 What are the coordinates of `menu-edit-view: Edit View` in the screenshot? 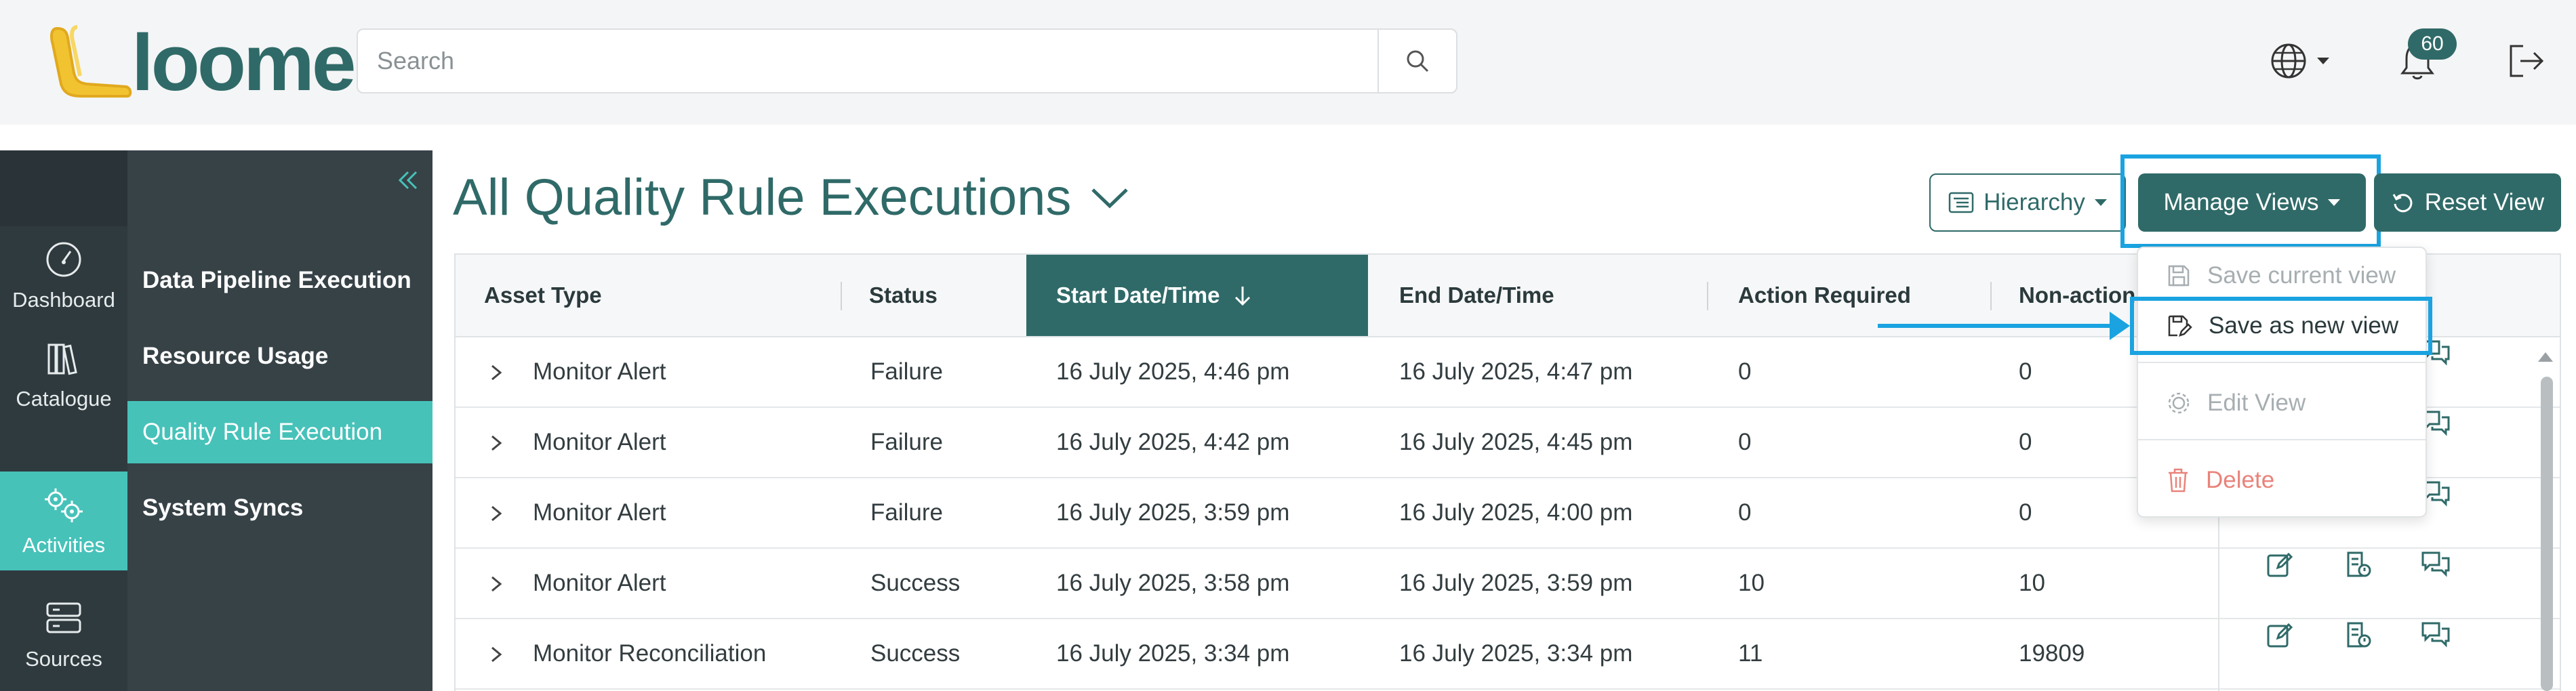 It's located at (2282, 403).